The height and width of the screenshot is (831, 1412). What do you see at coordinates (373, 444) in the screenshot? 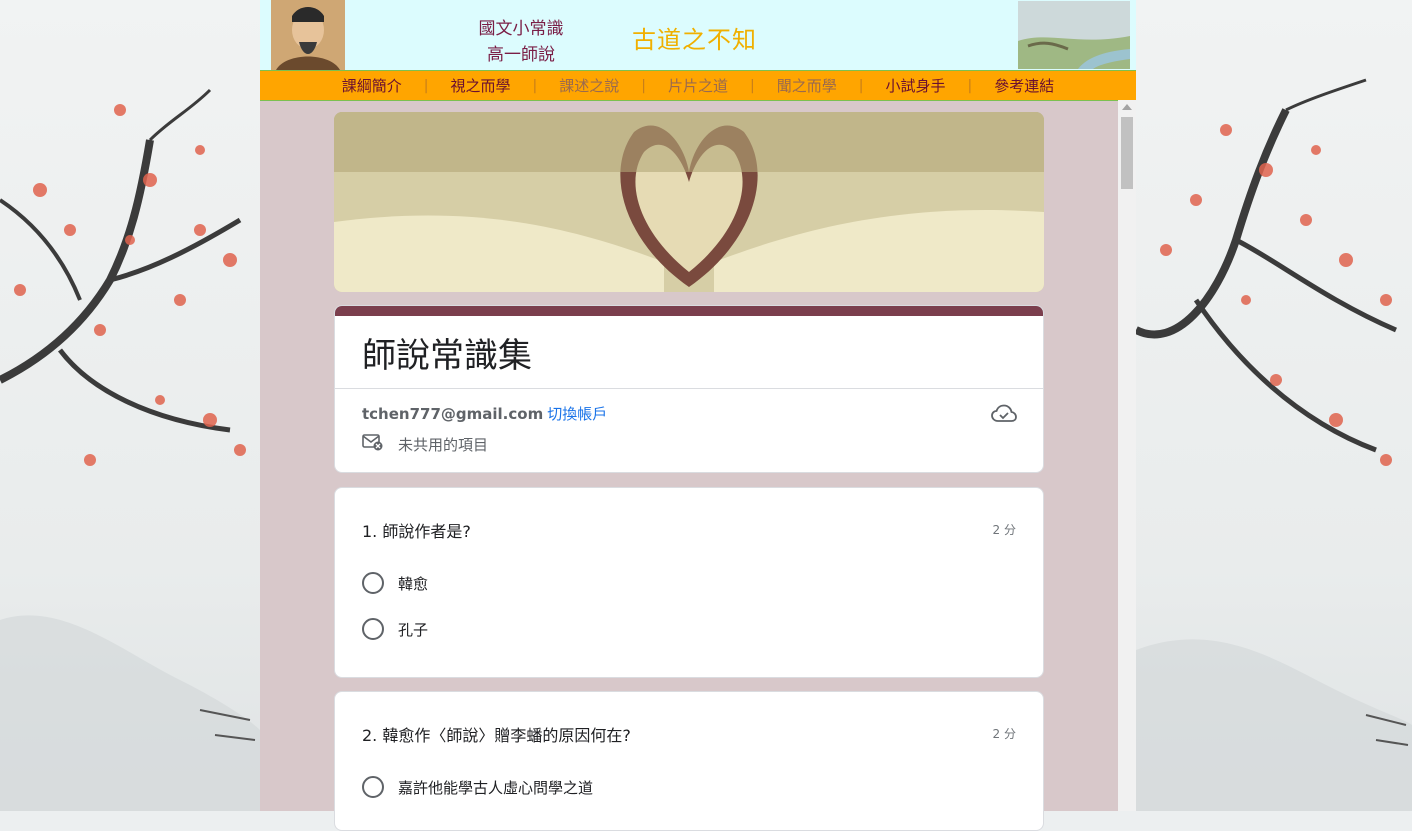
I see `mail-unshared-icon` at bounding box center [373, 444].